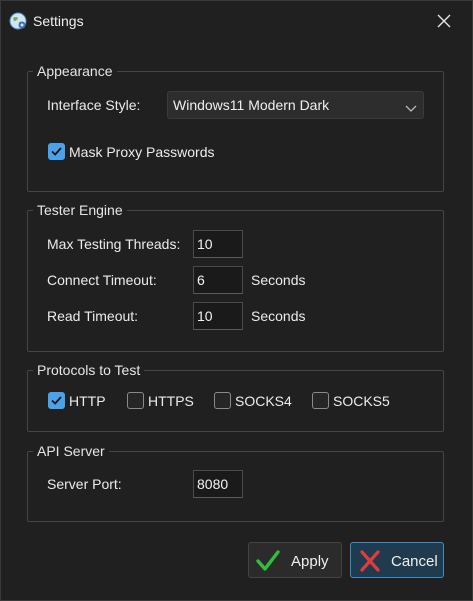 This screenshot has width=473, height=601. I want to click on interface-style-value: Windows11 Modern Dark, so click(251, 105).